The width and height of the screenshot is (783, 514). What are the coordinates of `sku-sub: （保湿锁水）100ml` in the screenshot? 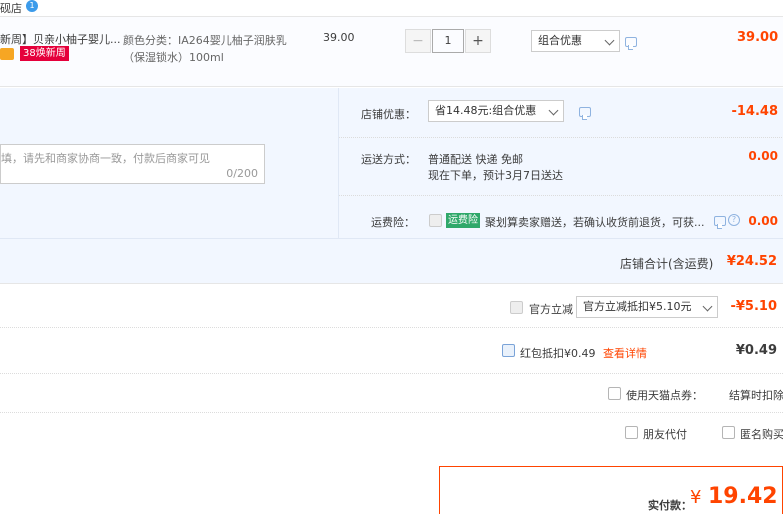 It's located at (173, 57).